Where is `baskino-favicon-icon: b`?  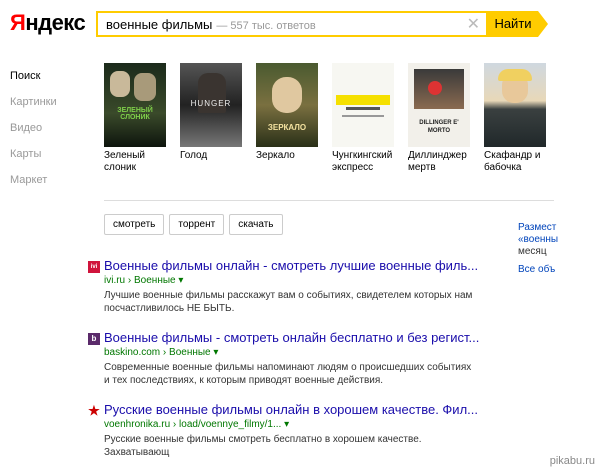 baskino-favicon-icon: b is located at coordinates (94, 339).